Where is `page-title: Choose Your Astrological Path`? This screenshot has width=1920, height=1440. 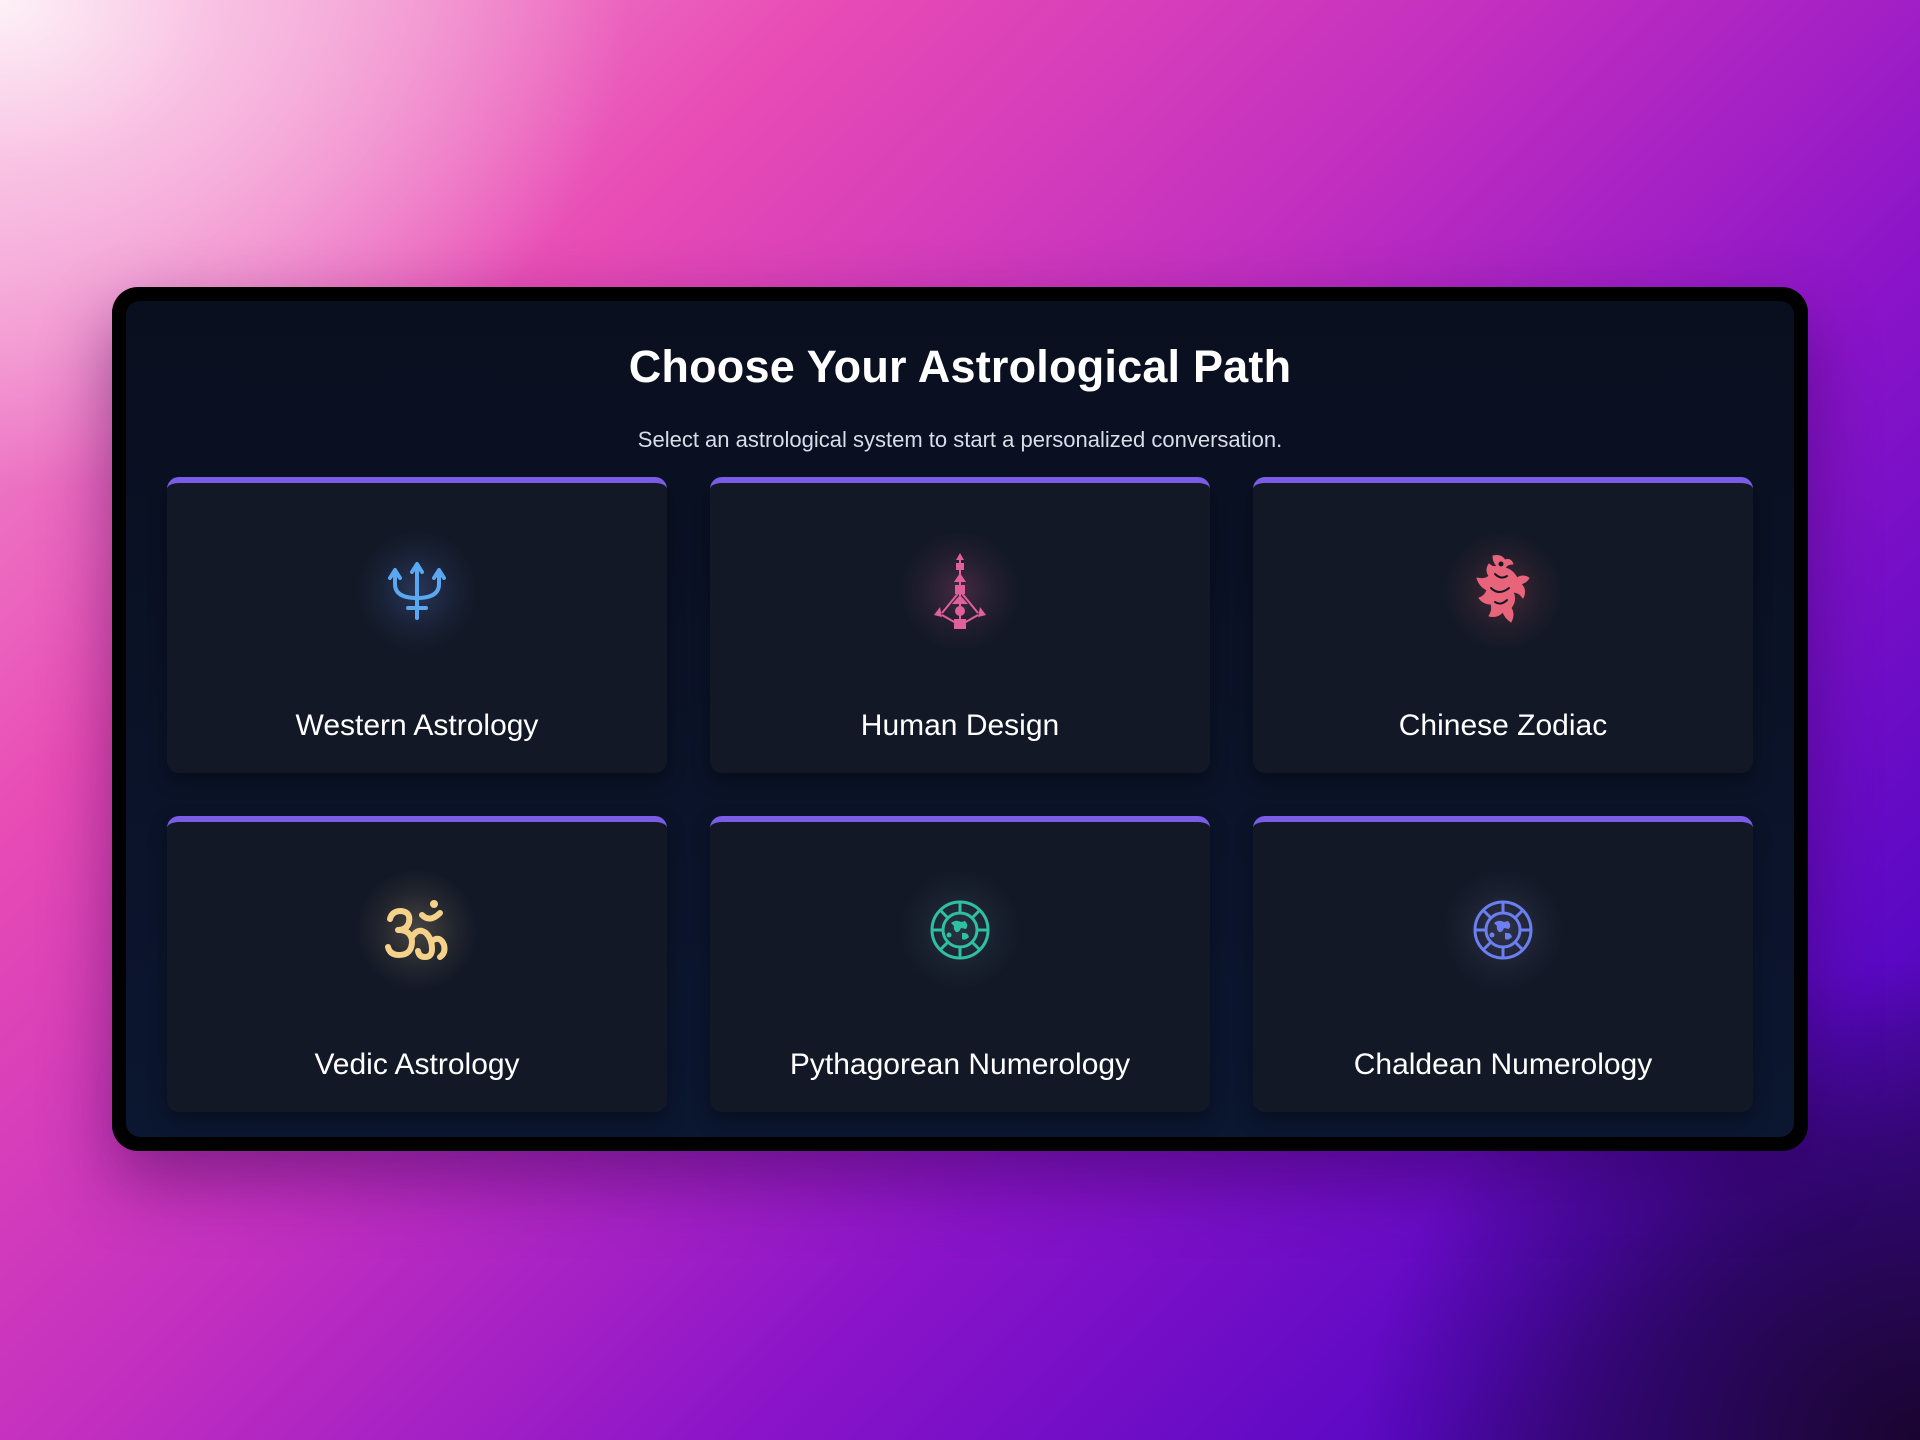 page-title: Choose Your Astrological Path is located at coordinates (960, 366).